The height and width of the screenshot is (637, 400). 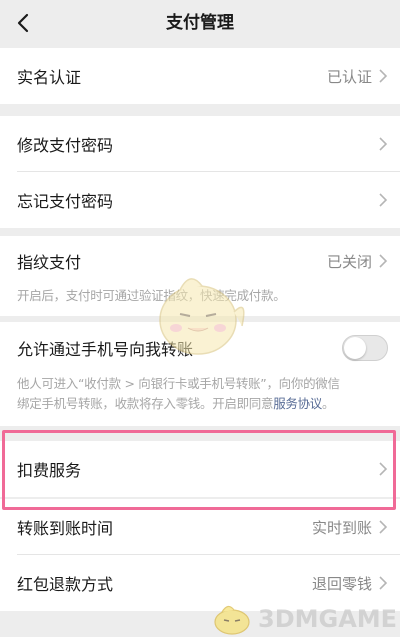 I want to click on group-identity: 实名认证 已认证, so click(x=200, y=76).